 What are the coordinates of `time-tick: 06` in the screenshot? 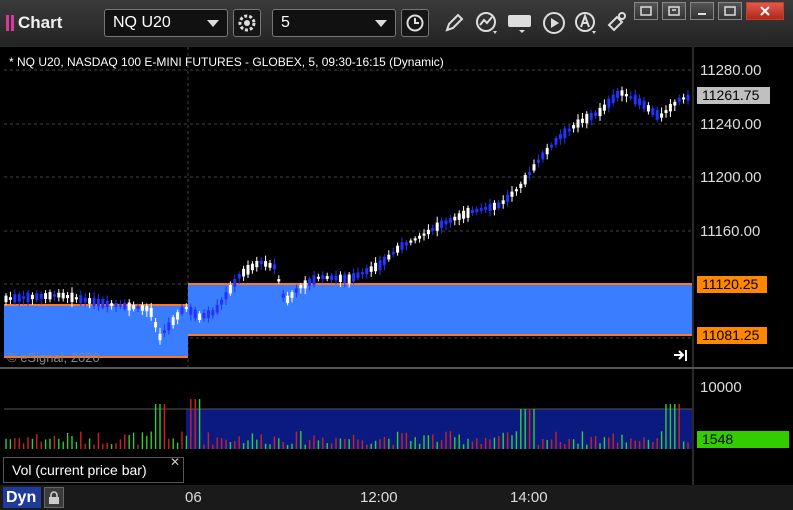 It's located at (193, 497).